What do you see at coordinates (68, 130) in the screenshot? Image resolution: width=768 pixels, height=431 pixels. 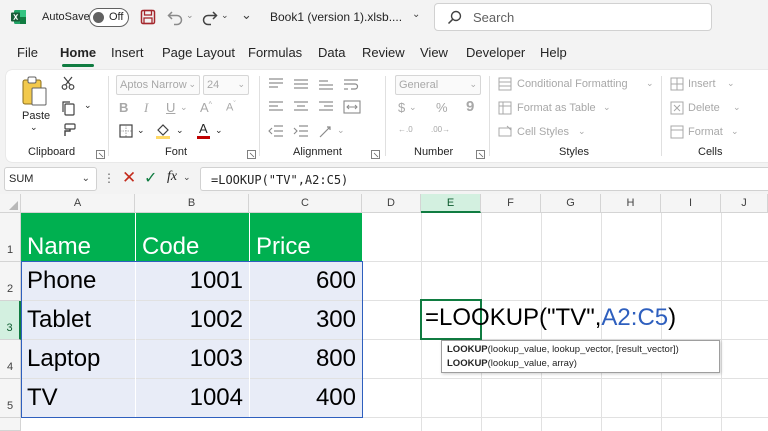 I see `format-painter-icon` at bounding box center [68, 130].